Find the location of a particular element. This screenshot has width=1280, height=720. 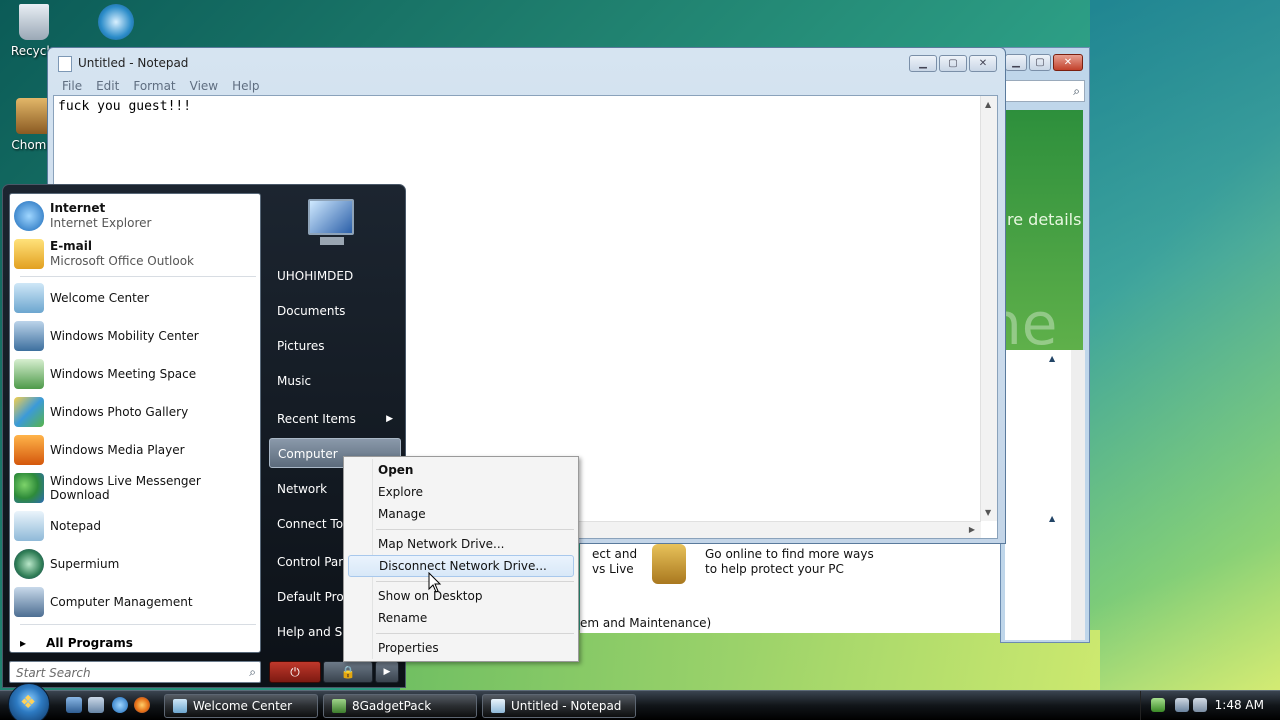

meeting-space-icon is located at coordinates (29, 374).